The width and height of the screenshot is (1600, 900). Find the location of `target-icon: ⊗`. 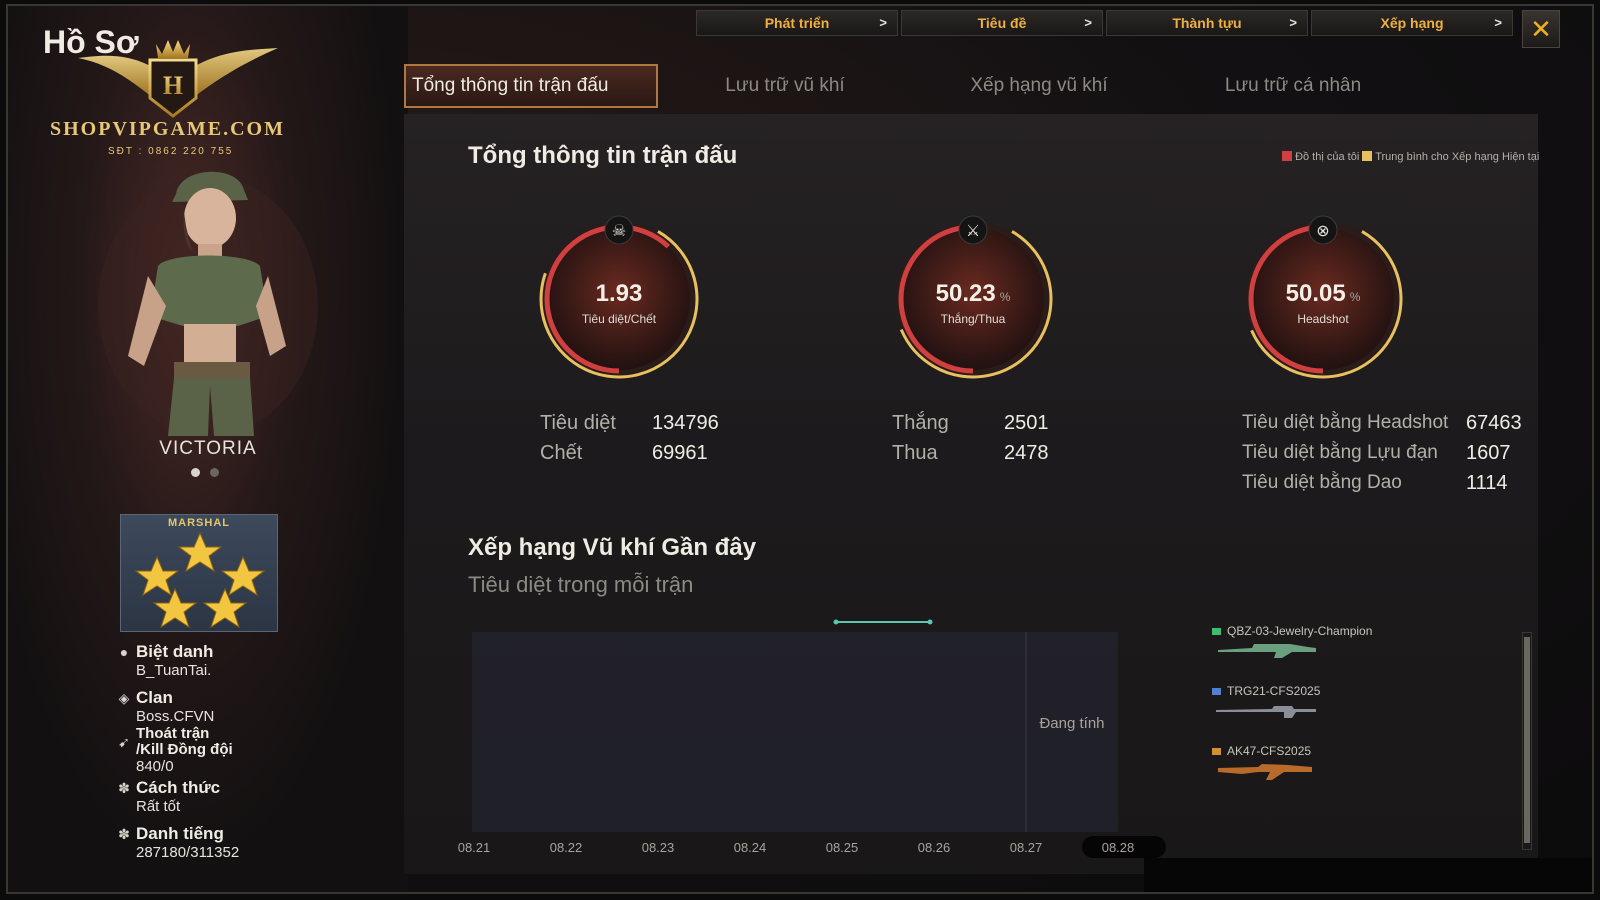

target-icon: ⊗ is located at coordinates (1322, 231).